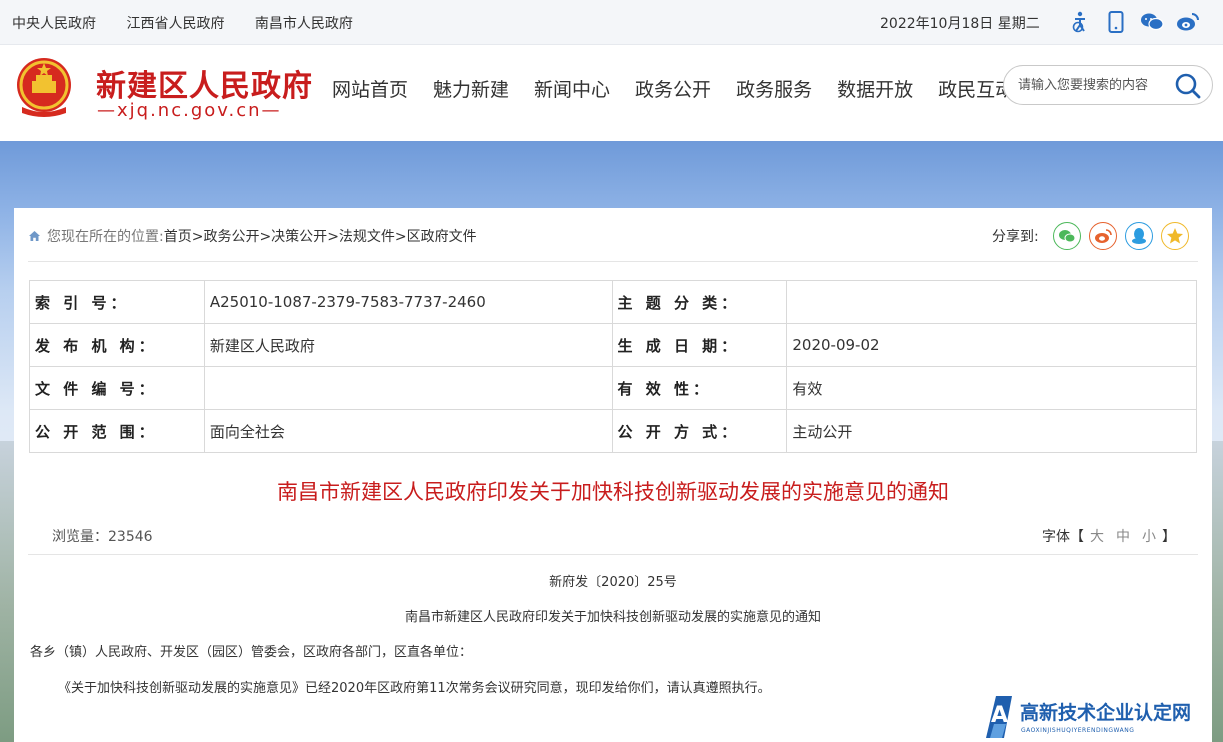 Image resolution: width=1223 pixels, height=742 pixels. What do you see at coordinates (1015, 237) in the screenshot?
I see `share-label: 分享到:` at bounding box center [1015, 237].